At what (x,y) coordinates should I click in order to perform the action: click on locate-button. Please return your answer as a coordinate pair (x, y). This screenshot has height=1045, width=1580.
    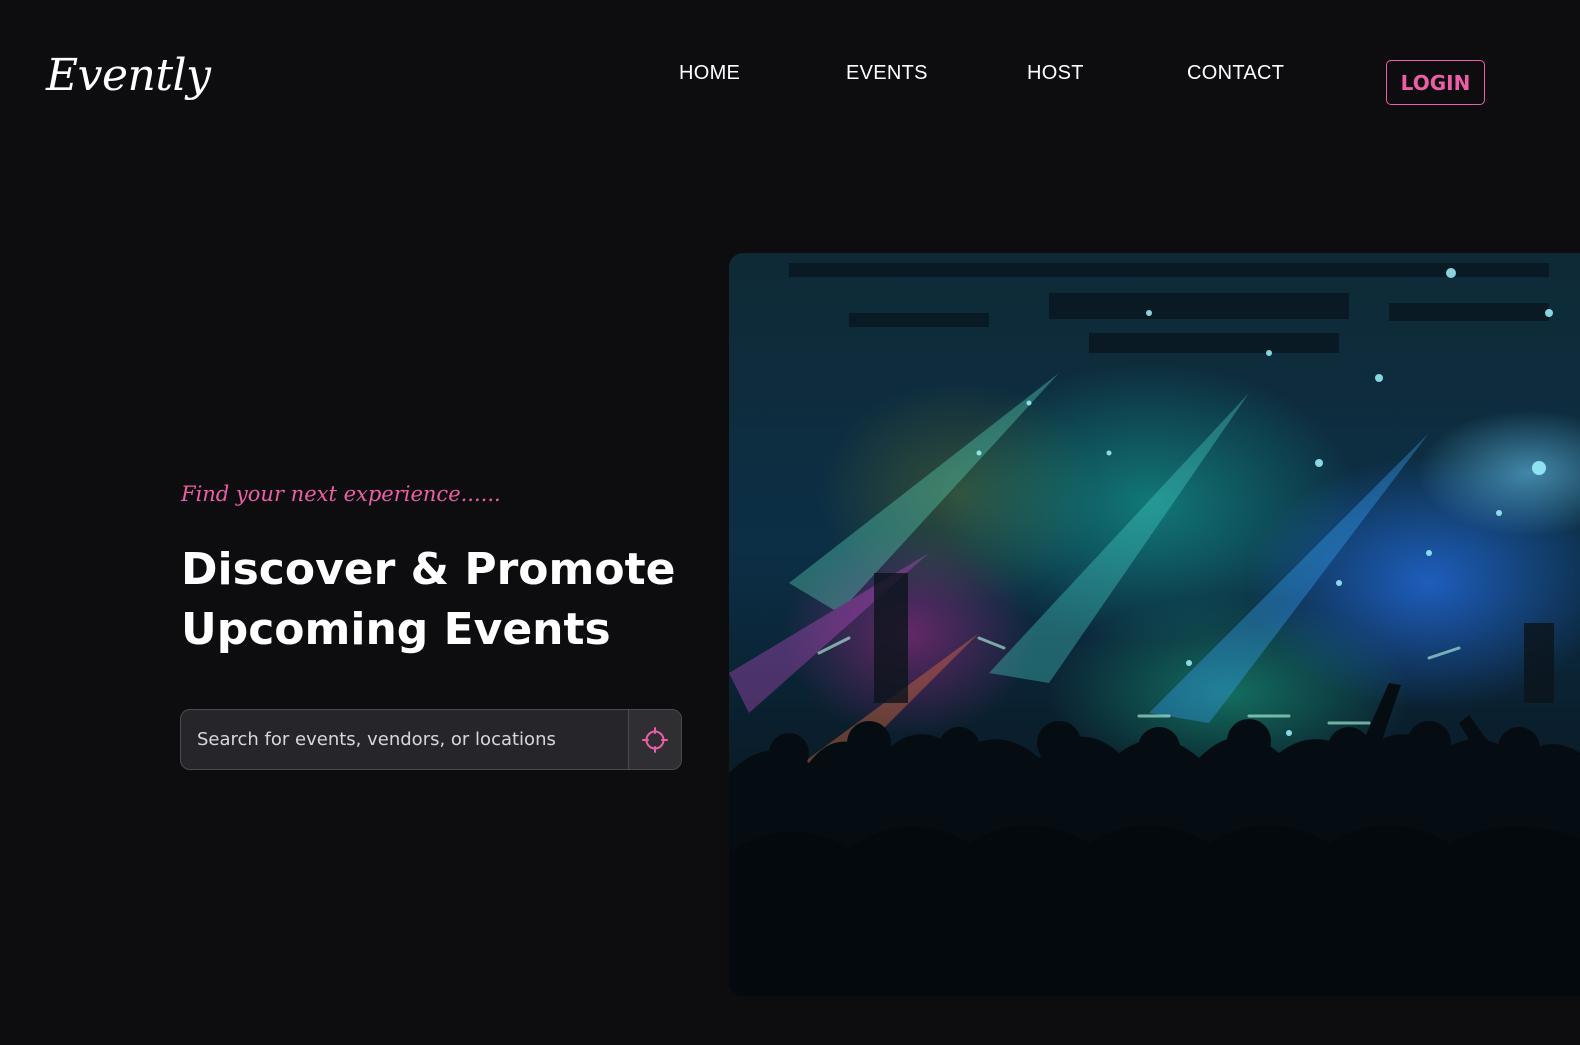
    Looking at the image, I should click on (654, 739).